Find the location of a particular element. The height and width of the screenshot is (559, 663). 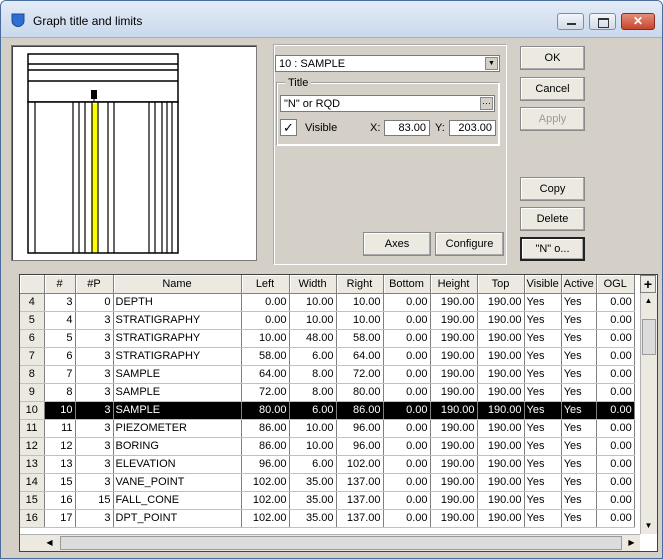

close-button: ✕ is located at coordinates (638, 21).